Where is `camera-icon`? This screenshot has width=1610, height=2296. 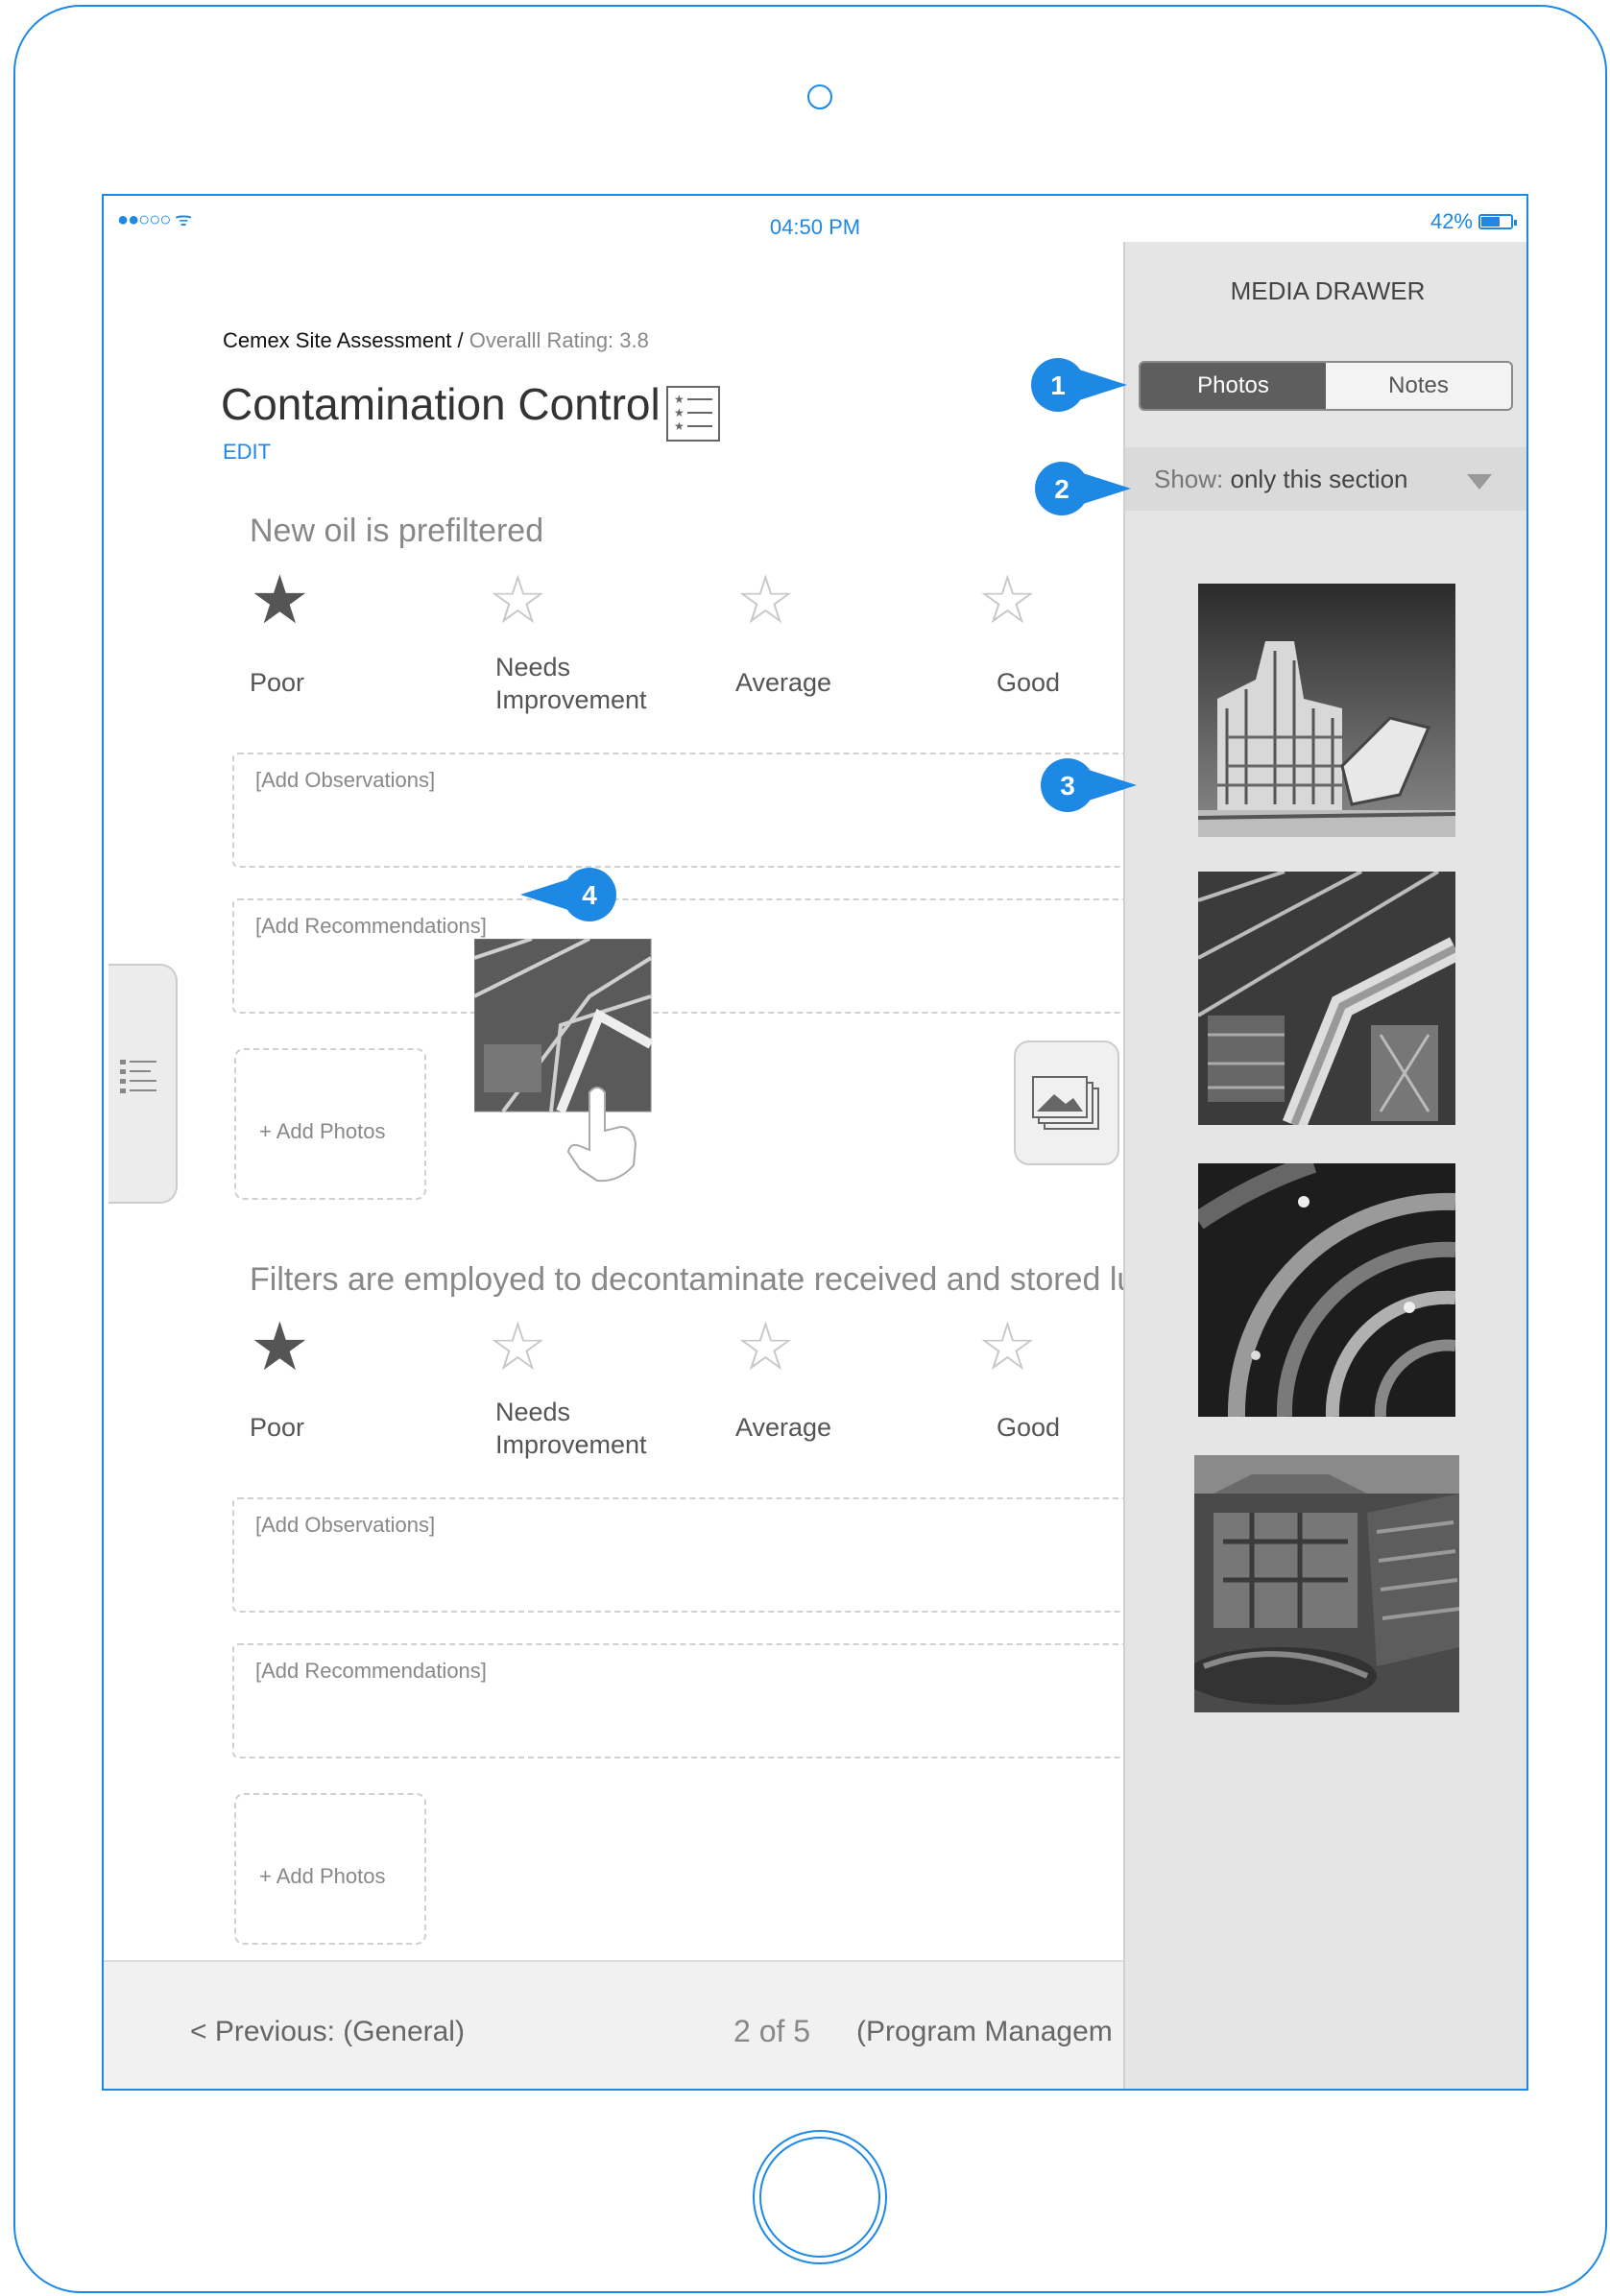 camera-icon is located at coordinates (819, 96).